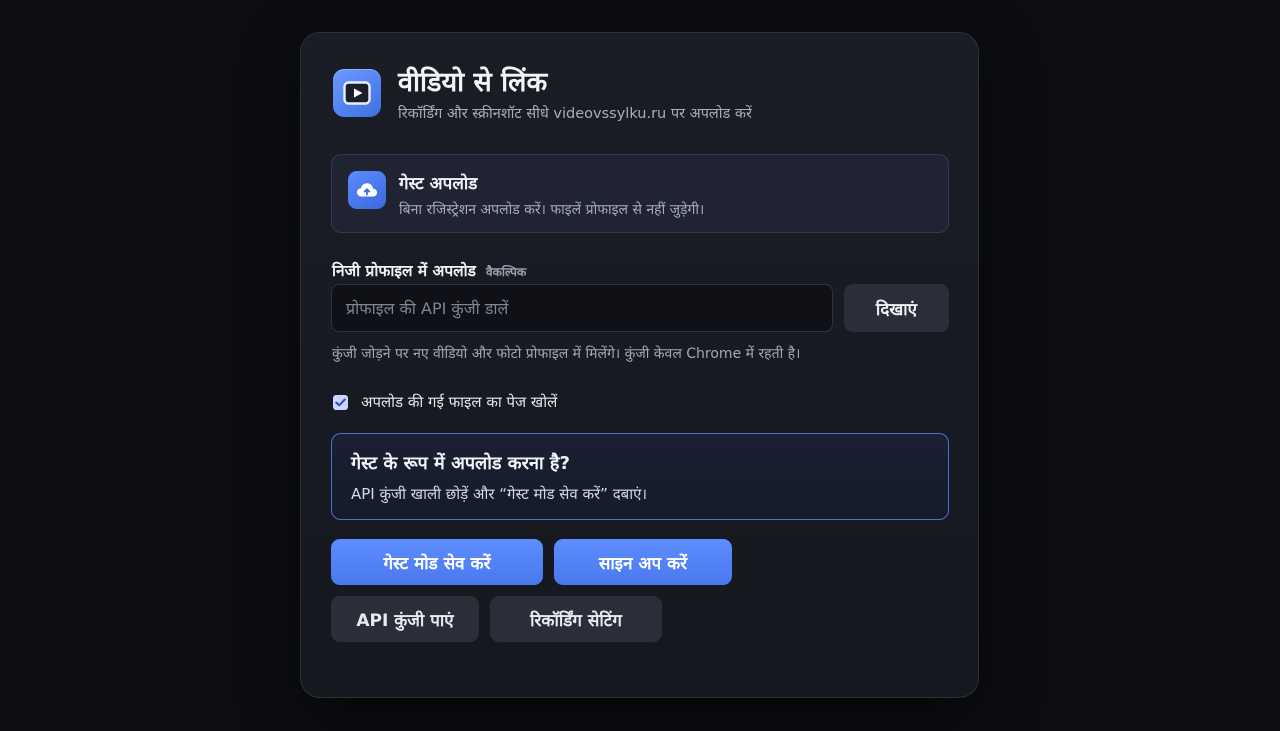 The image size is (1280, 731). Describe the element at coordinates (576, 619) in the screenshot. I see `recording-settings-button: रिकॉर्डिंग सेटिंग` at that location.